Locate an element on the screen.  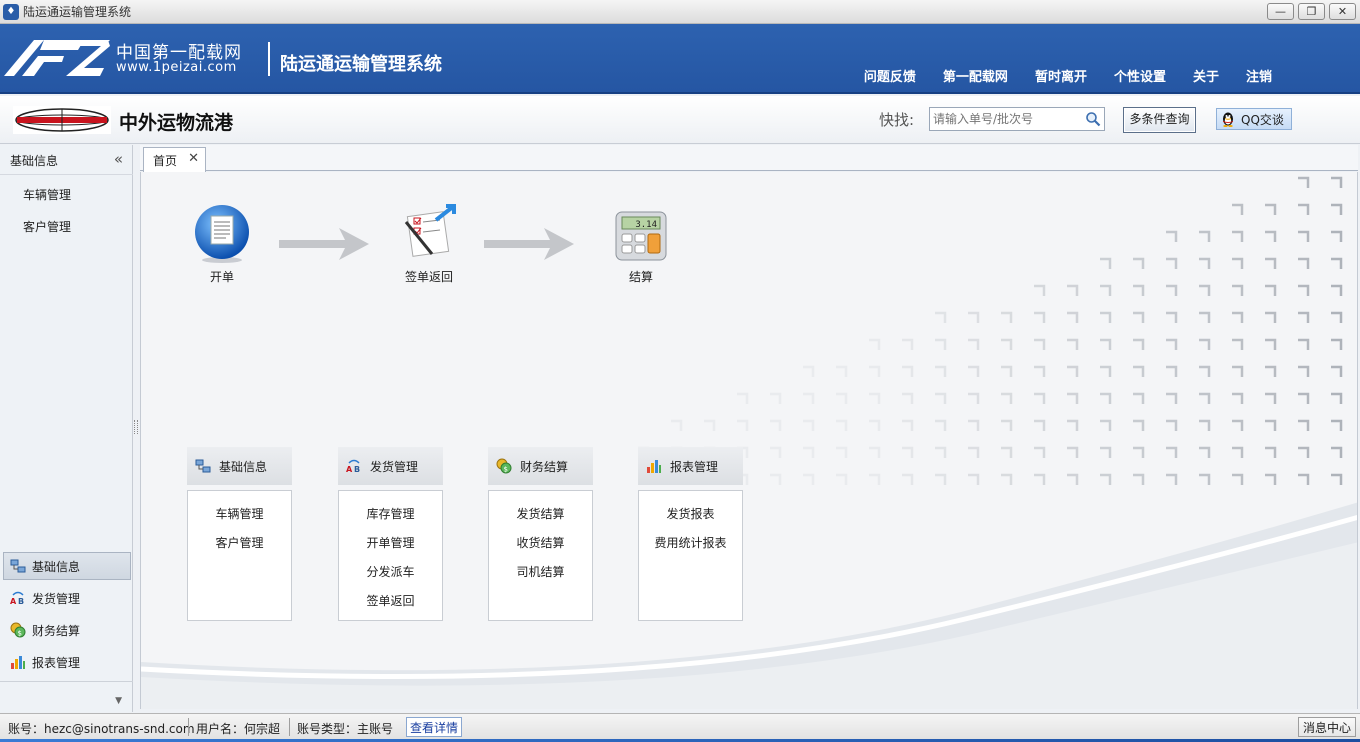
tab-close-icon: ✕ is located at coordinates (193, 158).